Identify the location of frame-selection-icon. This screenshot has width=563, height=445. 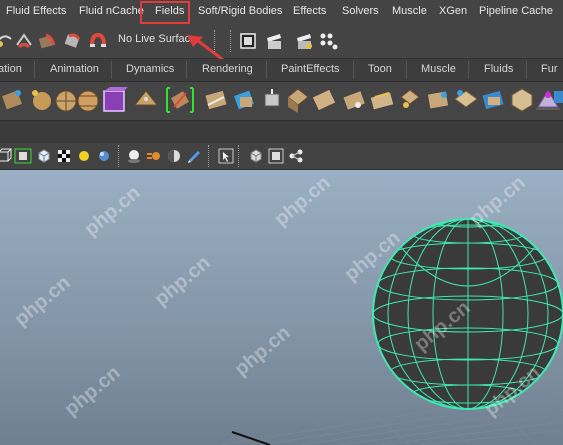
(256, 156).